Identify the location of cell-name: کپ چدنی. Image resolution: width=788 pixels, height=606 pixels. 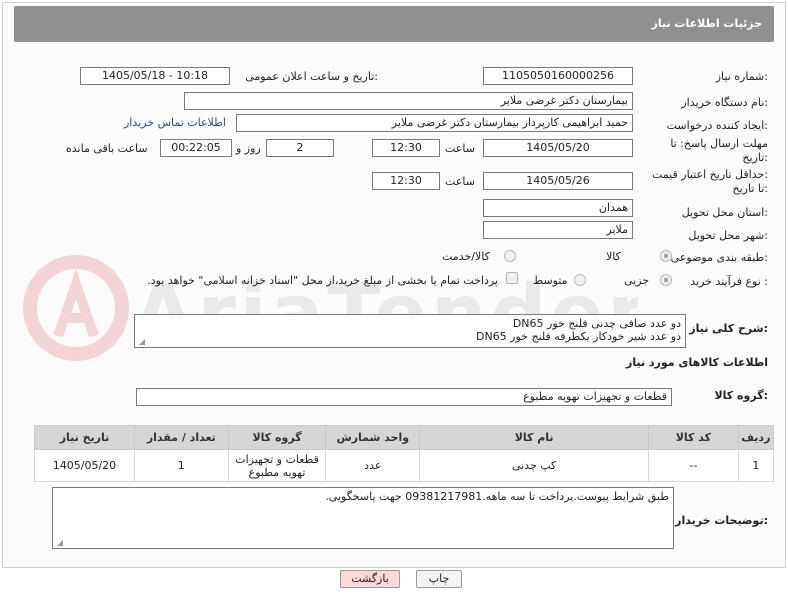
(534, 465).